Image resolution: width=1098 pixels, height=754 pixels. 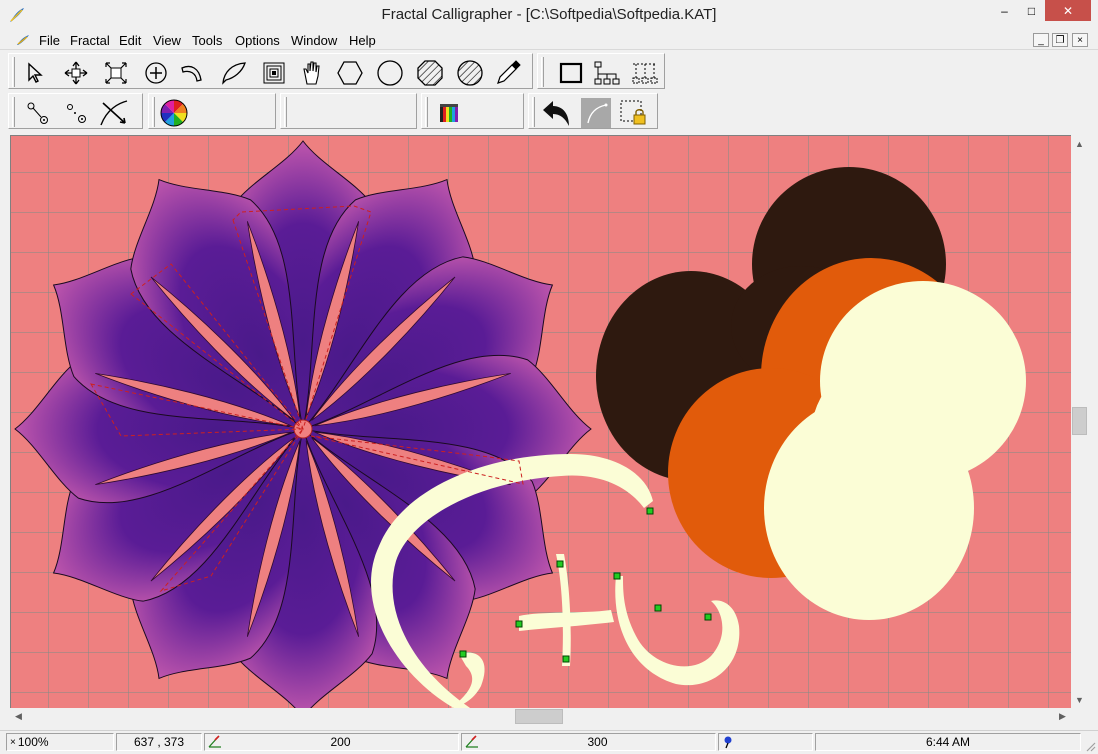 What do you see at coordinates (1062, 716) in the screenshot?
I see `scroll-right-arrow-icon: ▶` at bounding box center [1062, 716].